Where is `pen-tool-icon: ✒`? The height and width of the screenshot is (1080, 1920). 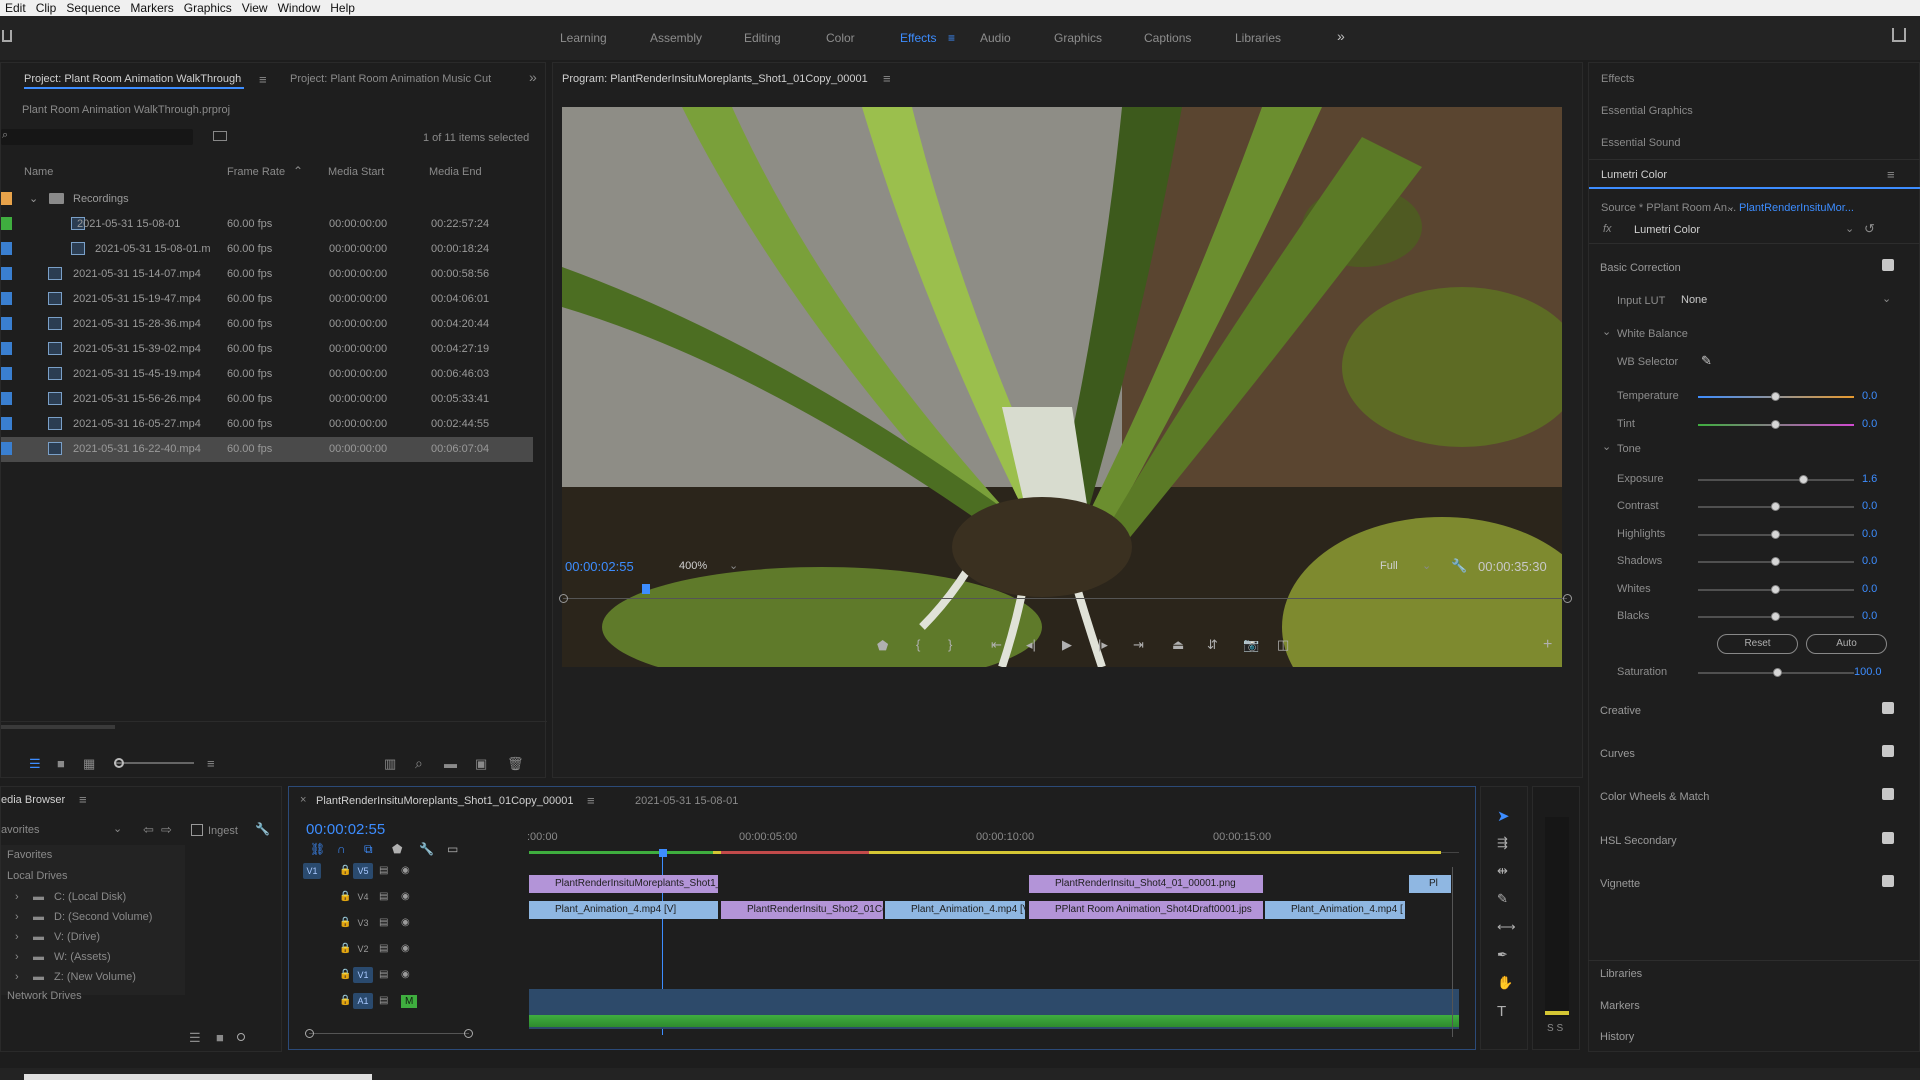
pen-tool-icon: ✒ is located at coordinates (1502, 955).